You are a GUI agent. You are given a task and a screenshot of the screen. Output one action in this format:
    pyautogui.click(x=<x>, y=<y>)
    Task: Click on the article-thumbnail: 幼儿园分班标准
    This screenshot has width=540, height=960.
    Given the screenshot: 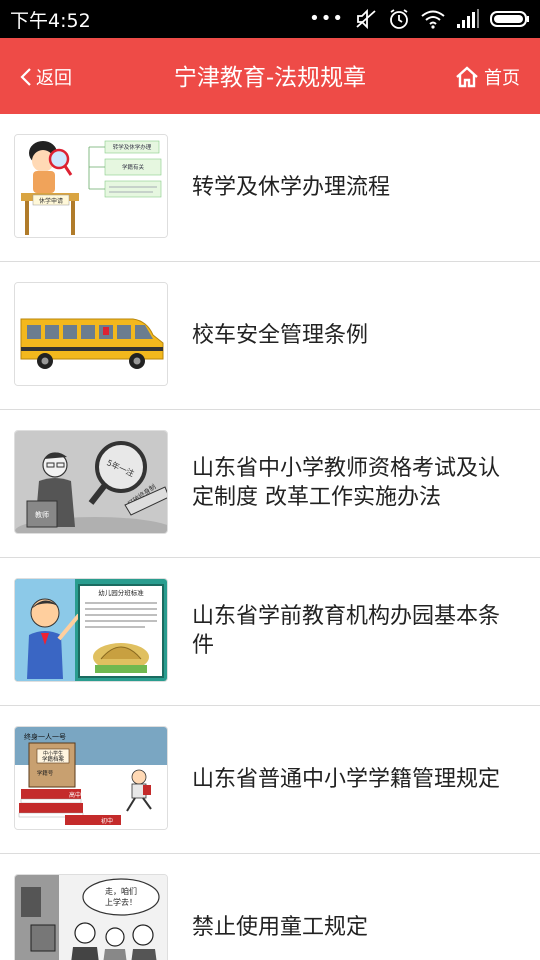 What is the action you would take?
    pyautogui.click(x=91, y=630)
    